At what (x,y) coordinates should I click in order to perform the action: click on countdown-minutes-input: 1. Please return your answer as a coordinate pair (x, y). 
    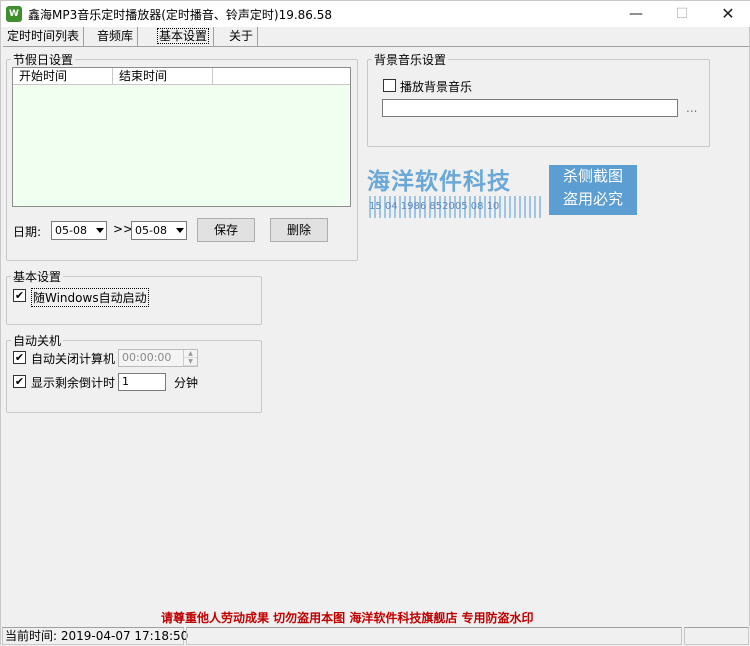
    Looking at the image, I should click on (142, 382).